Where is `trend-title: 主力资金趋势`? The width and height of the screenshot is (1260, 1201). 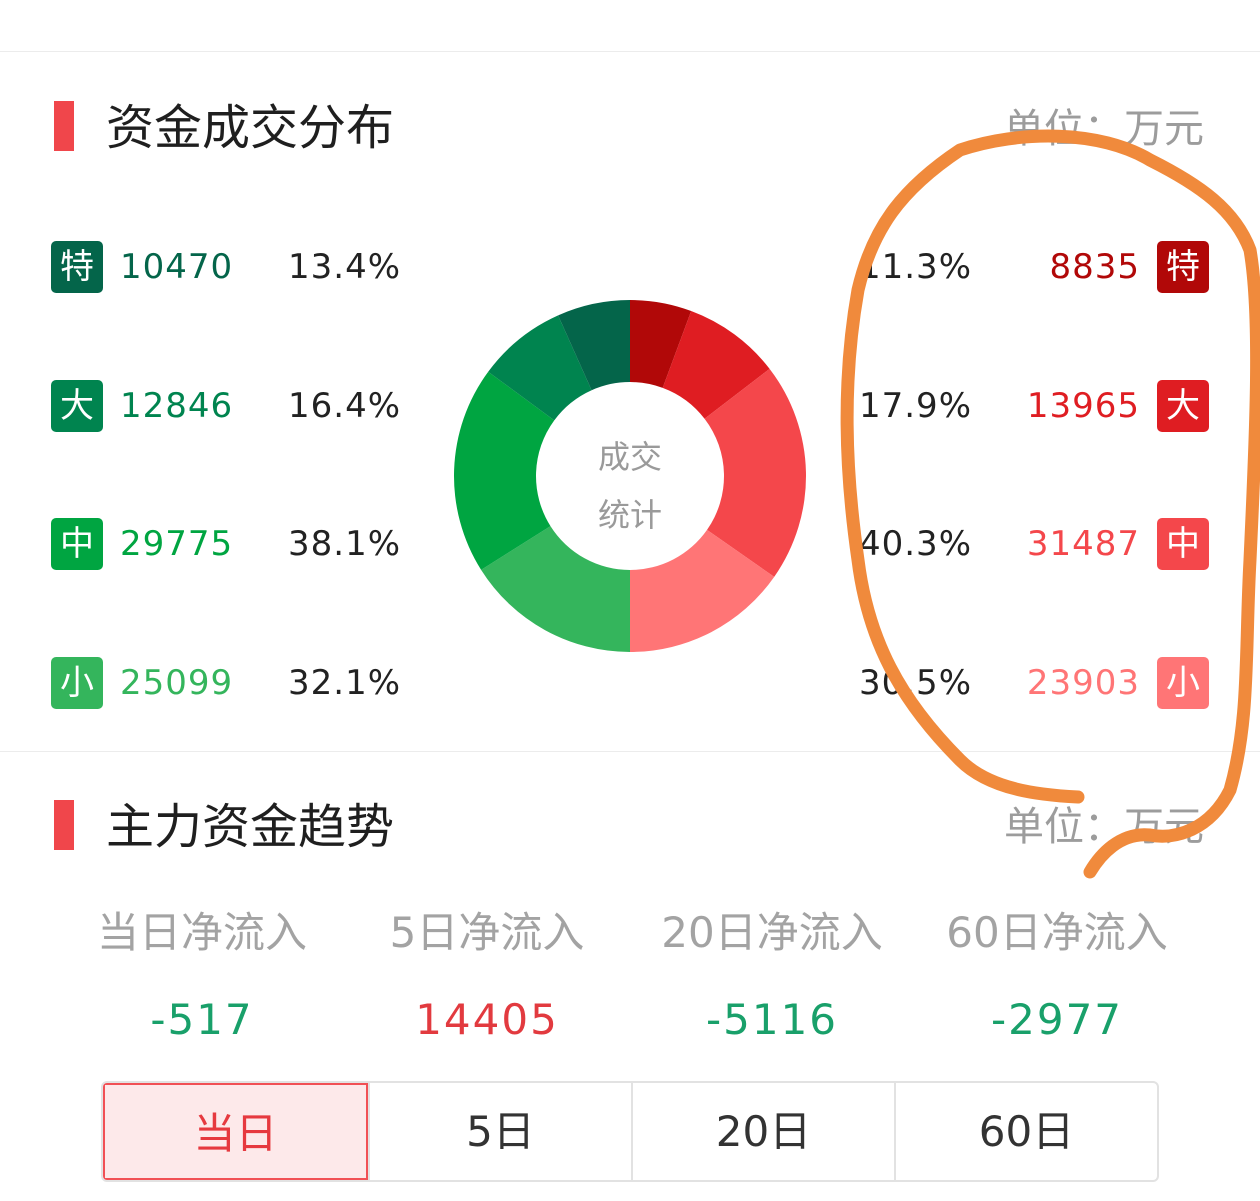
trend-title: 主力资金趋势 is located at coordinates (250, 827).